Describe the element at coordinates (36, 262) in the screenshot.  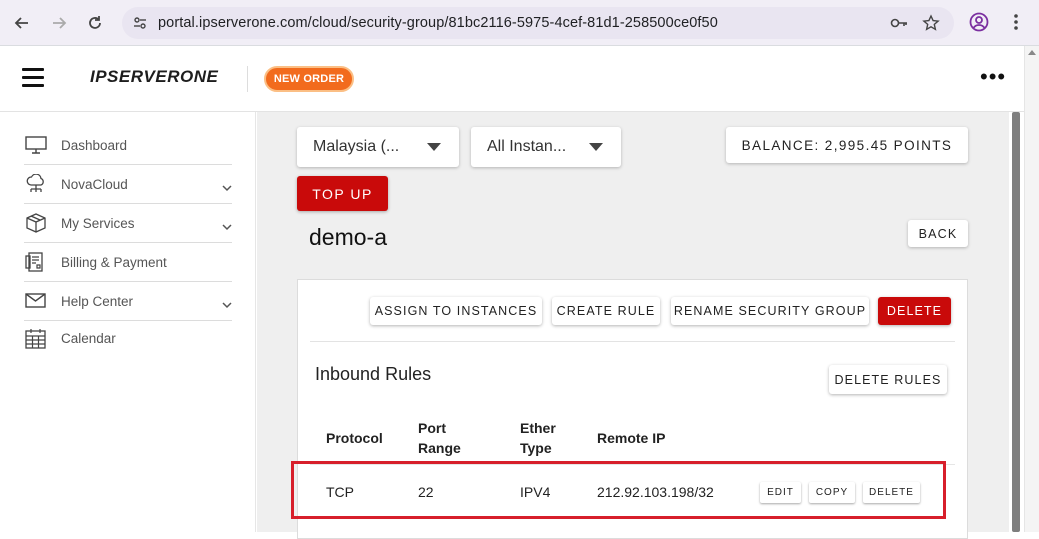
I see `receipt-icon` at that location.